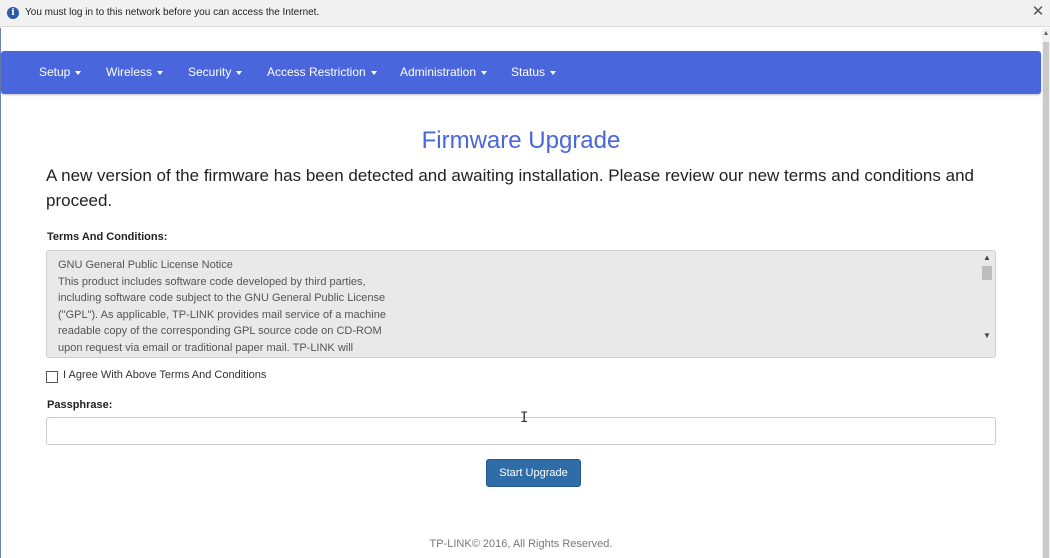  Describe the element at coordinates (438, 72) in the screenshot. I see `nav-administration-label: Administration` at that location.